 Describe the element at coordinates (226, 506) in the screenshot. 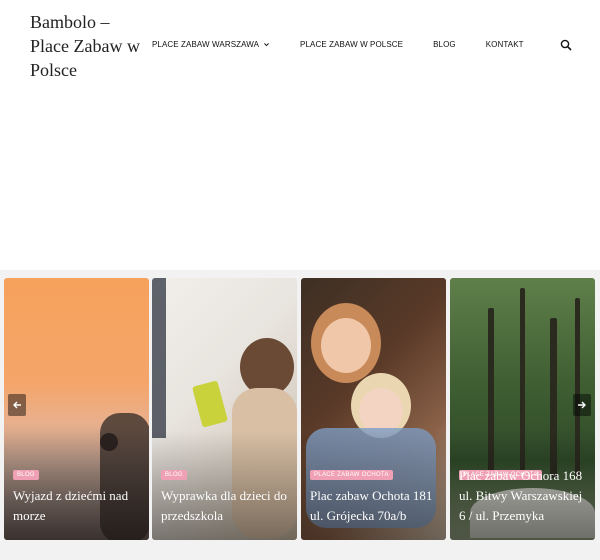

I see `post-title: Wyprawka dla dzieci do przedszkola` at that location.